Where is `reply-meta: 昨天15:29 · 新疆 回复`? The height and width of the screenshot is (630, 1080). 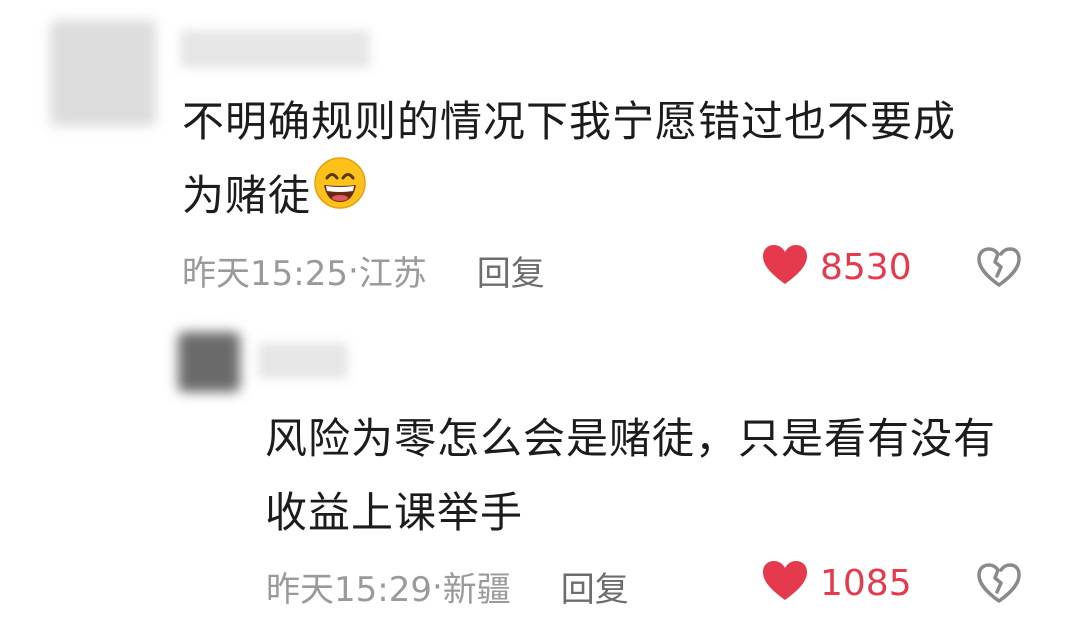 reply-meta: 昨天15:29 · 新疆 回复 is located at coordinates (447, 586).